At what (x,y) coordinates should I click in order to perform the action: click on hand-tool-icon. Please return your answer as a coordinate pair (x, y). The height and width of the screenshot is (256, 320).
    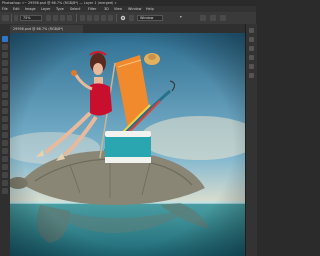
    Looking at the image, I should click on (5, 183).